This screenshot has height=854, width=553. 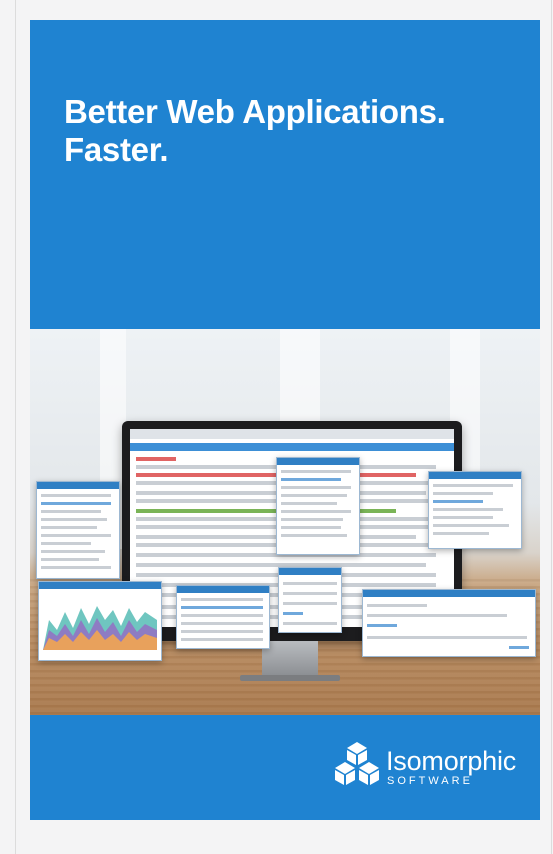 I want to click on filter-window, so click(x=449, y=623).